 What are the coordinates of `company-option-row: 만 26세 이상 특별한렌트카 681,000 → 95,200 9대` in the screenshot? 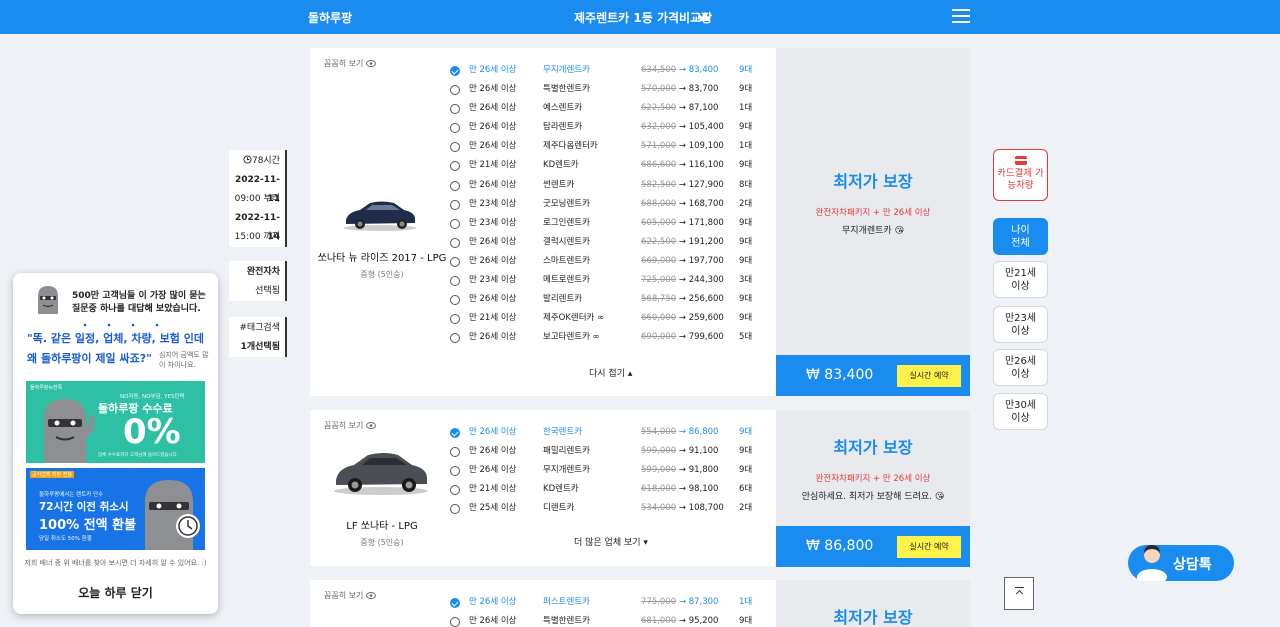 It's located at (603, 619).